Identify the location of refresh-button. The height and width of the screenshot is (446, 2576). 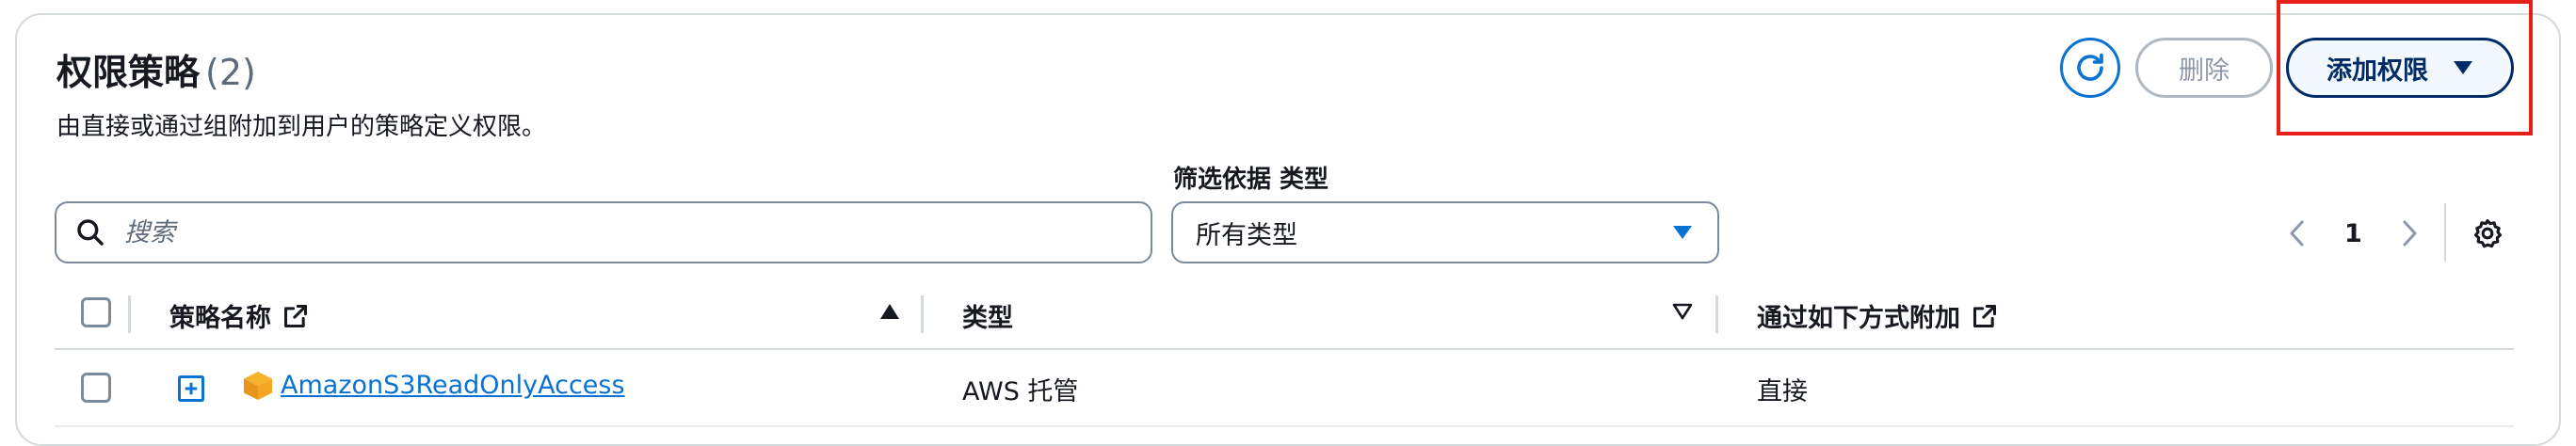
(2090, 68).